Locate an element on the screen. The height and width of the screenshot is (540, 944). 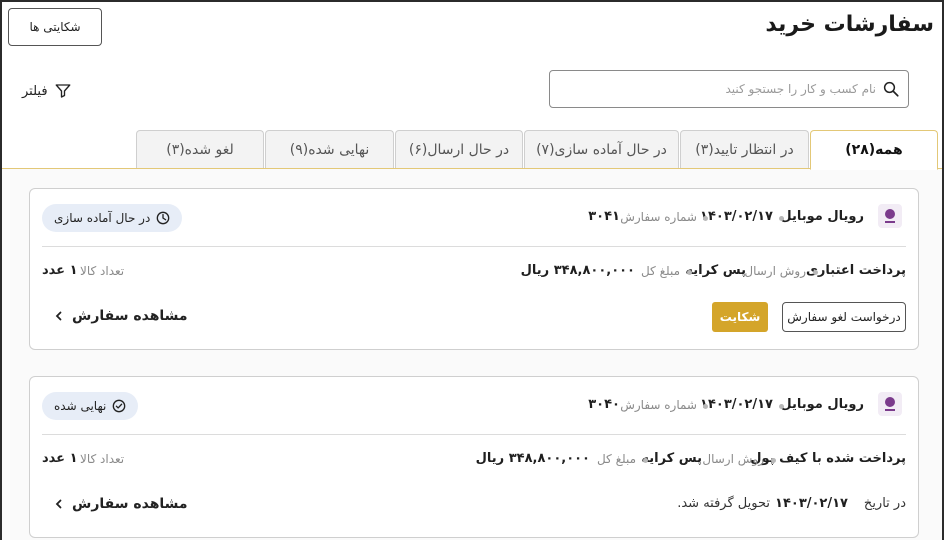
search-icon is located at coordinates (891, 89).